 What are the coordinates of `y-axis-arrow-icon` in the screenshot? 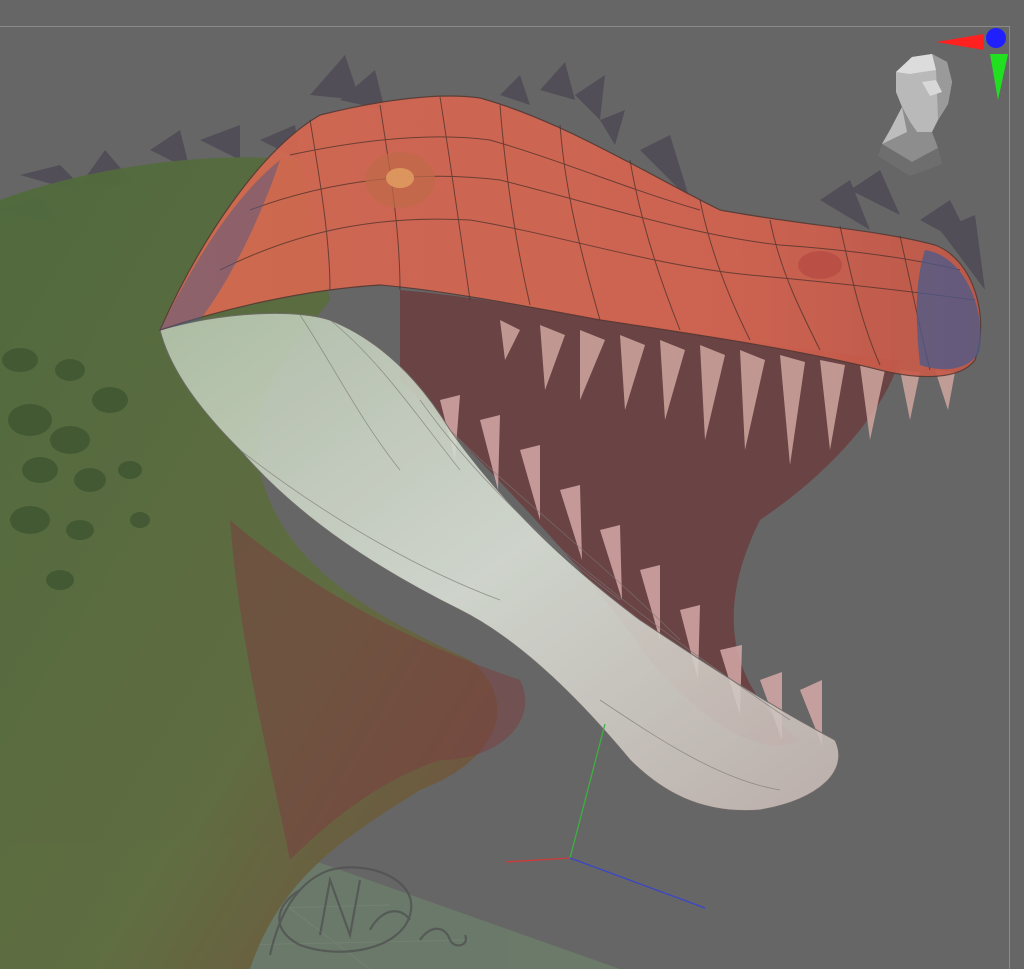 It's located at (999, 77).